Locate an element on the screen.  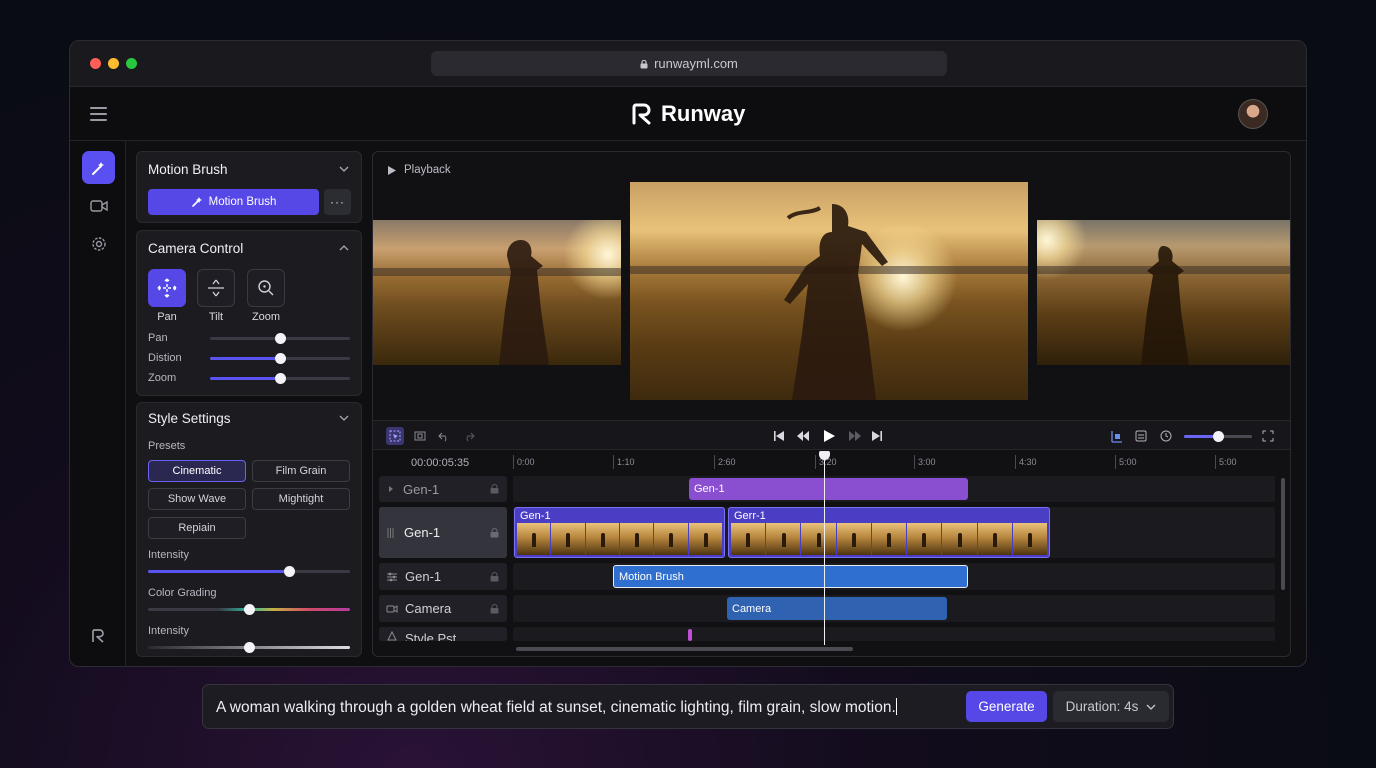
avatar is located at coordinates (1253, 114).